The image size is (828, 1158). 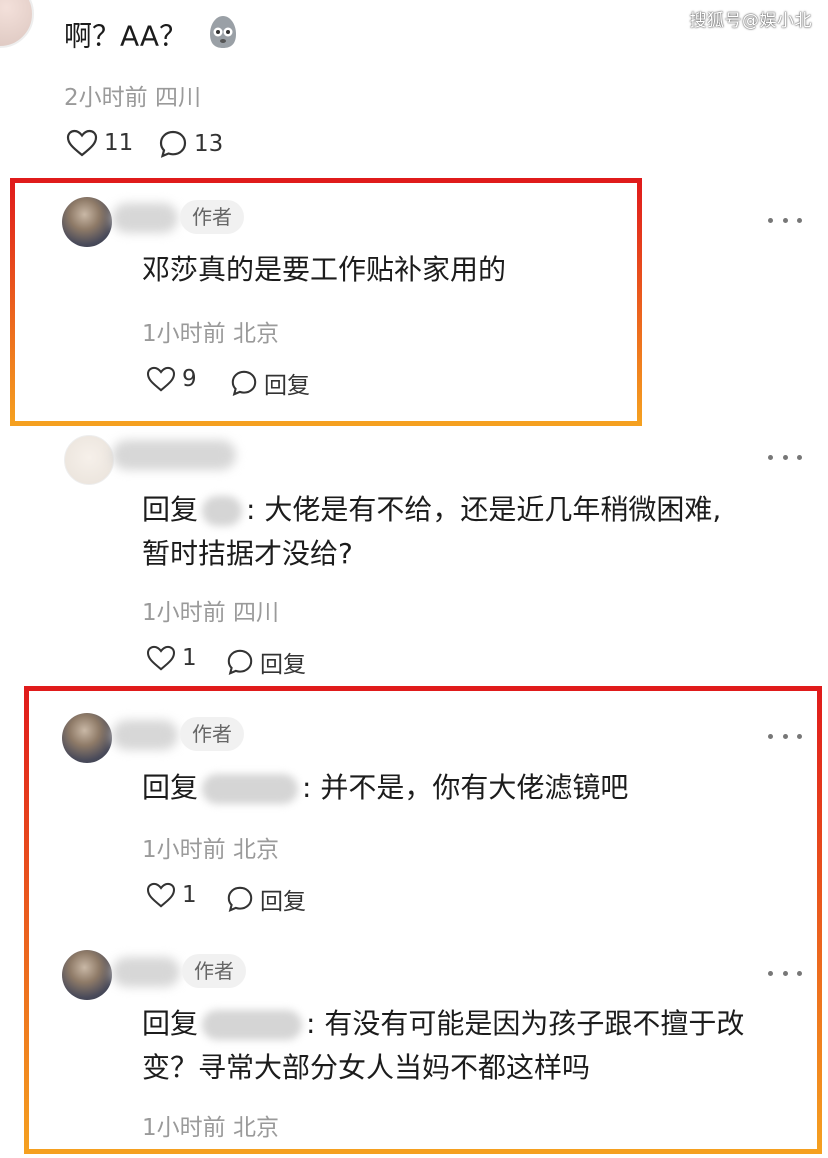 I want to click on comment-text-line2: 暂时拮据才没给?, so click(x=247, y=553).